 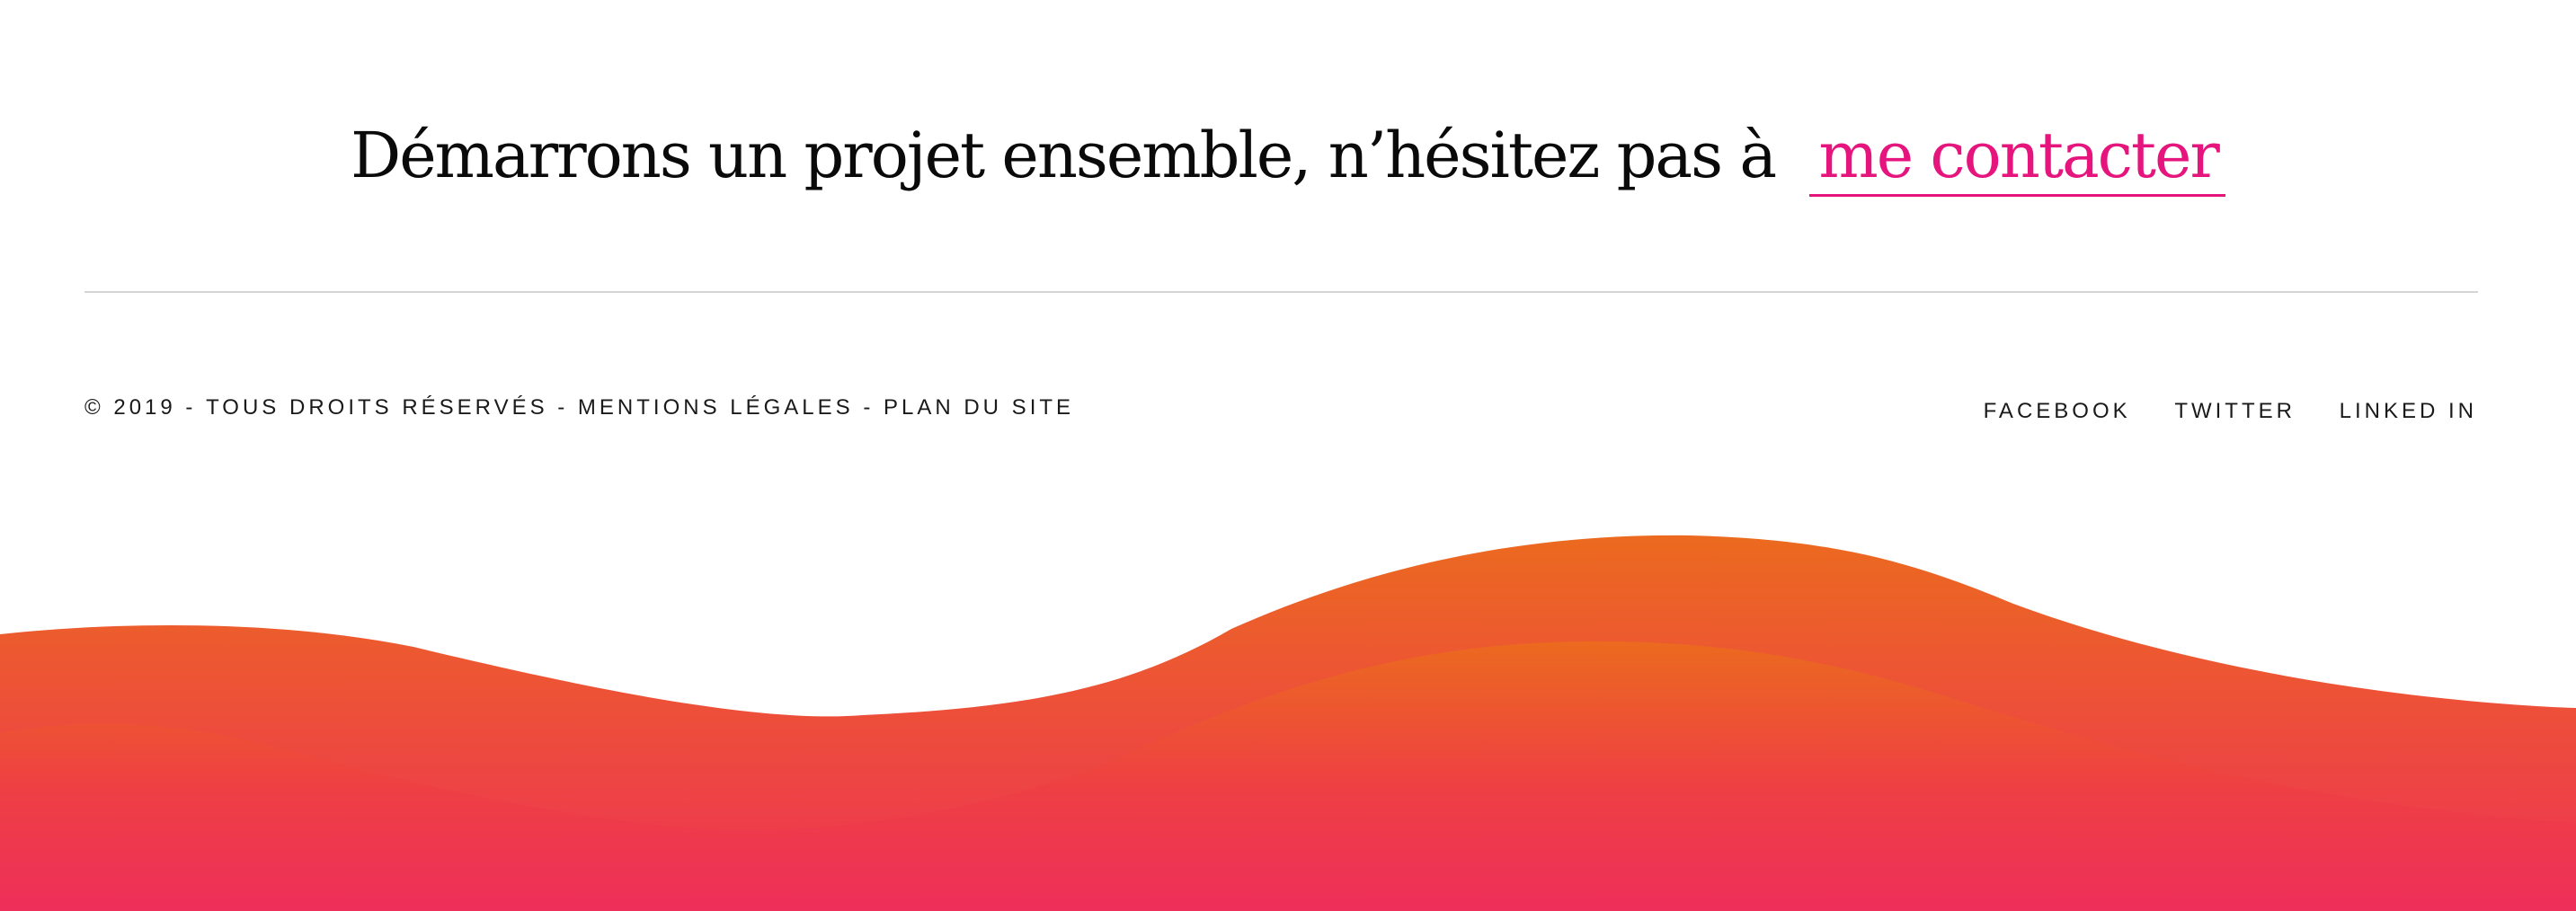 I want to click on rights-text: TOUS DROITS RÉSERVÉS, so click(x=377, y=407).